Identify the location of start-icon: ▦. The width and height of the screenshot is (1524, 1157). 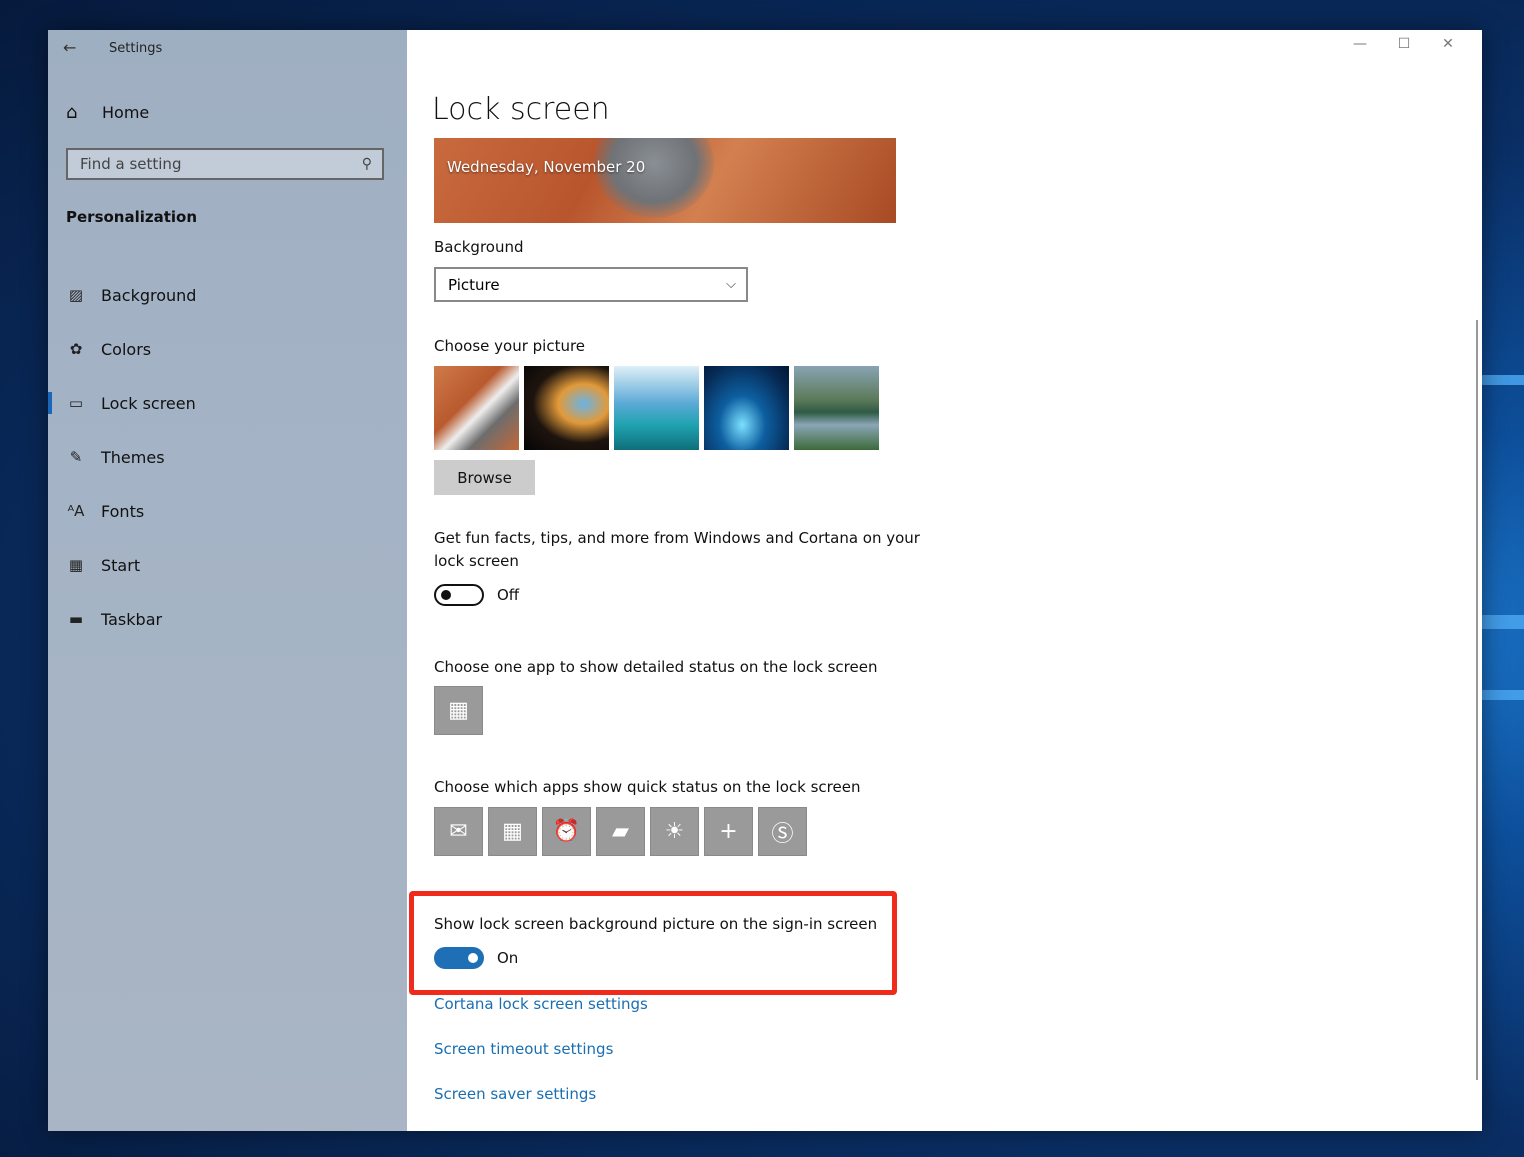
(76, 565).